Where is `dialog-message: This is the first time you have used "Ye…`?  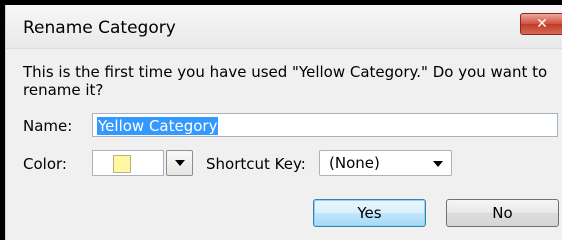
dialog-message: This is the first time you have used "Ye… is located at coordinates (285, 81).